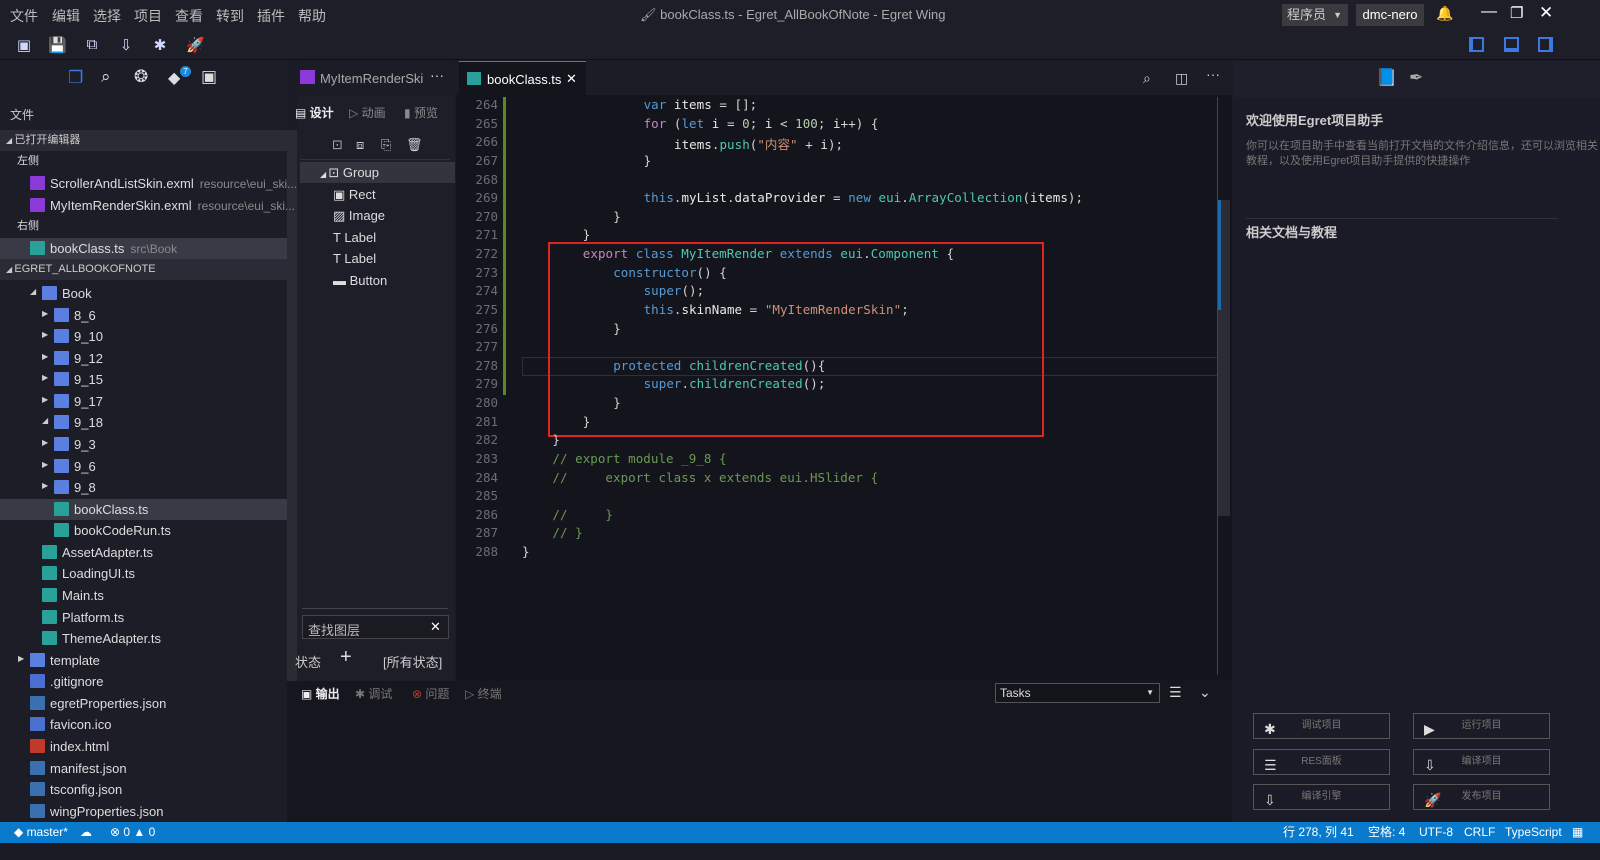  Describe the element at coordinates (143, 638) in the screenshot. I see `tree-item: ThemeAdapter.ts` at that location.